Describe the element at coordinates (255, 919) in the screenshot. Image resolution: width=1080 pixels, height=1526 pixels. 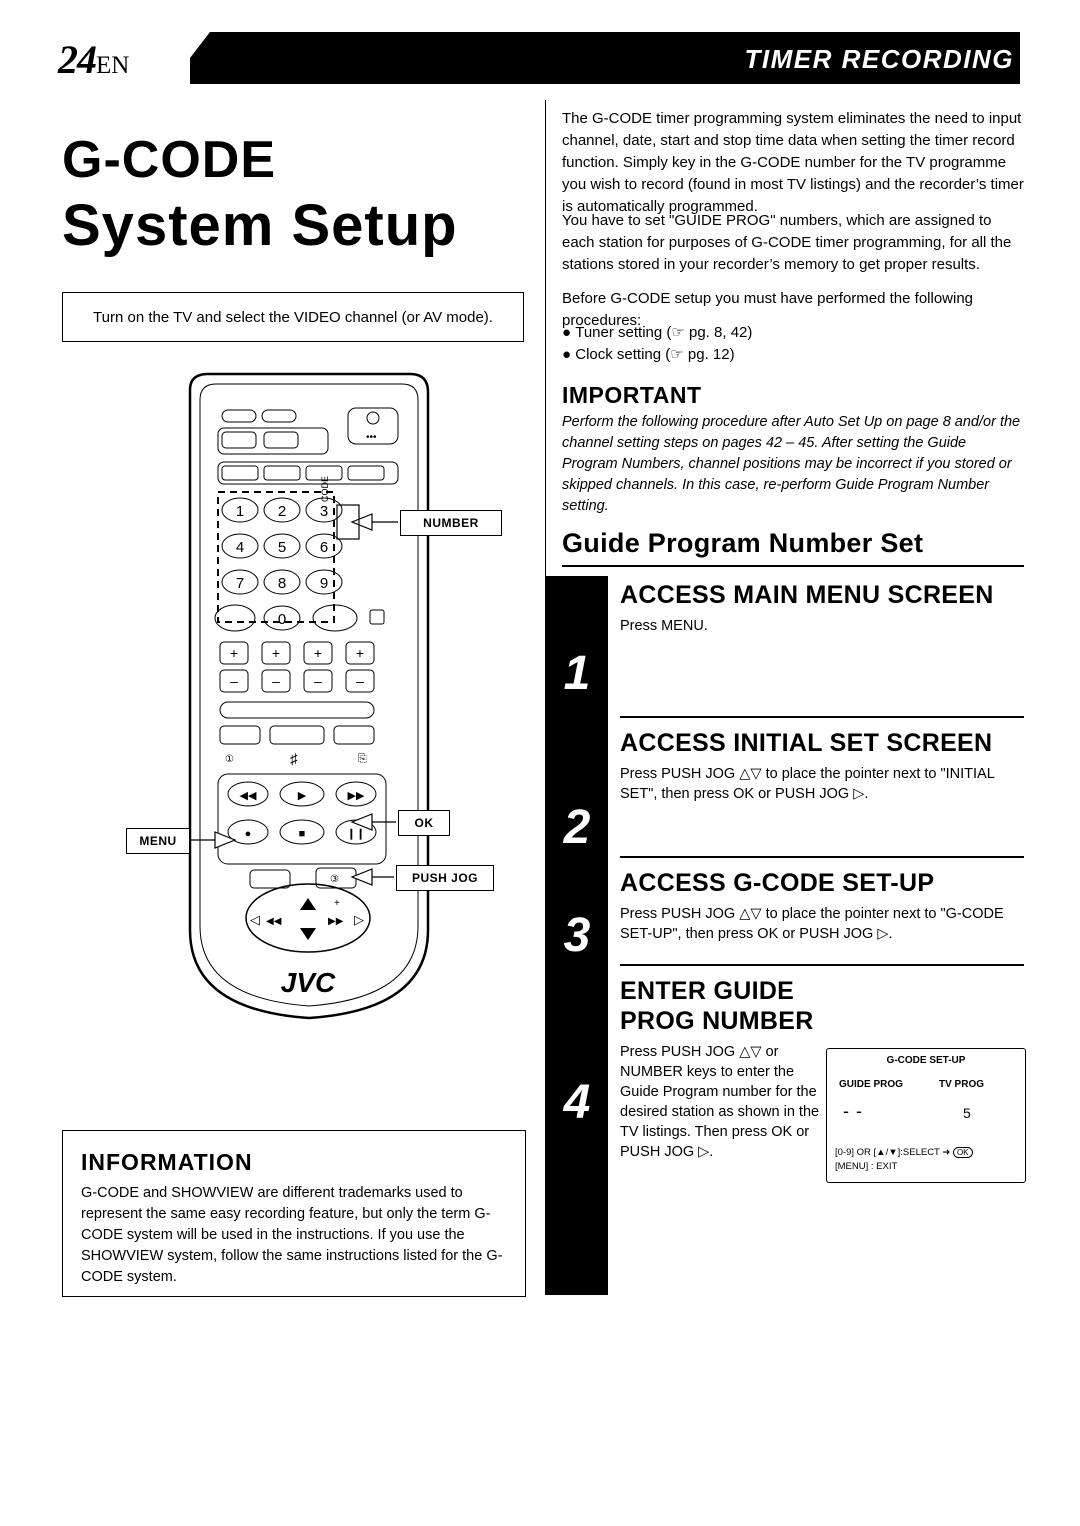
I see `jog-left-icon: ◁` at that location.